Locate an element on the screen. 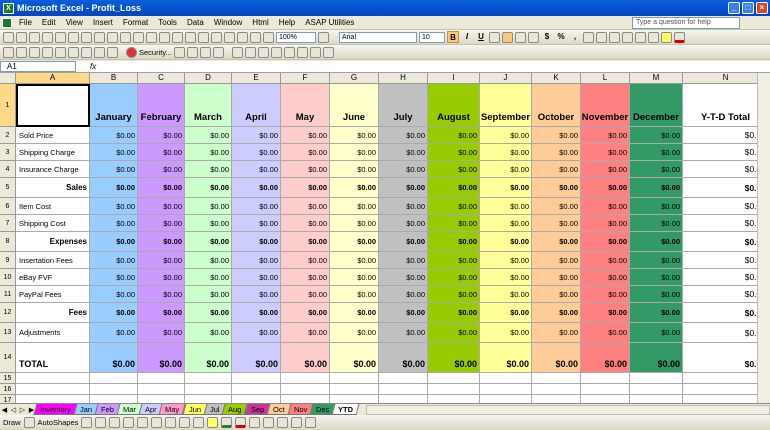  column-header-c: C is located at coordinates (161, 78).